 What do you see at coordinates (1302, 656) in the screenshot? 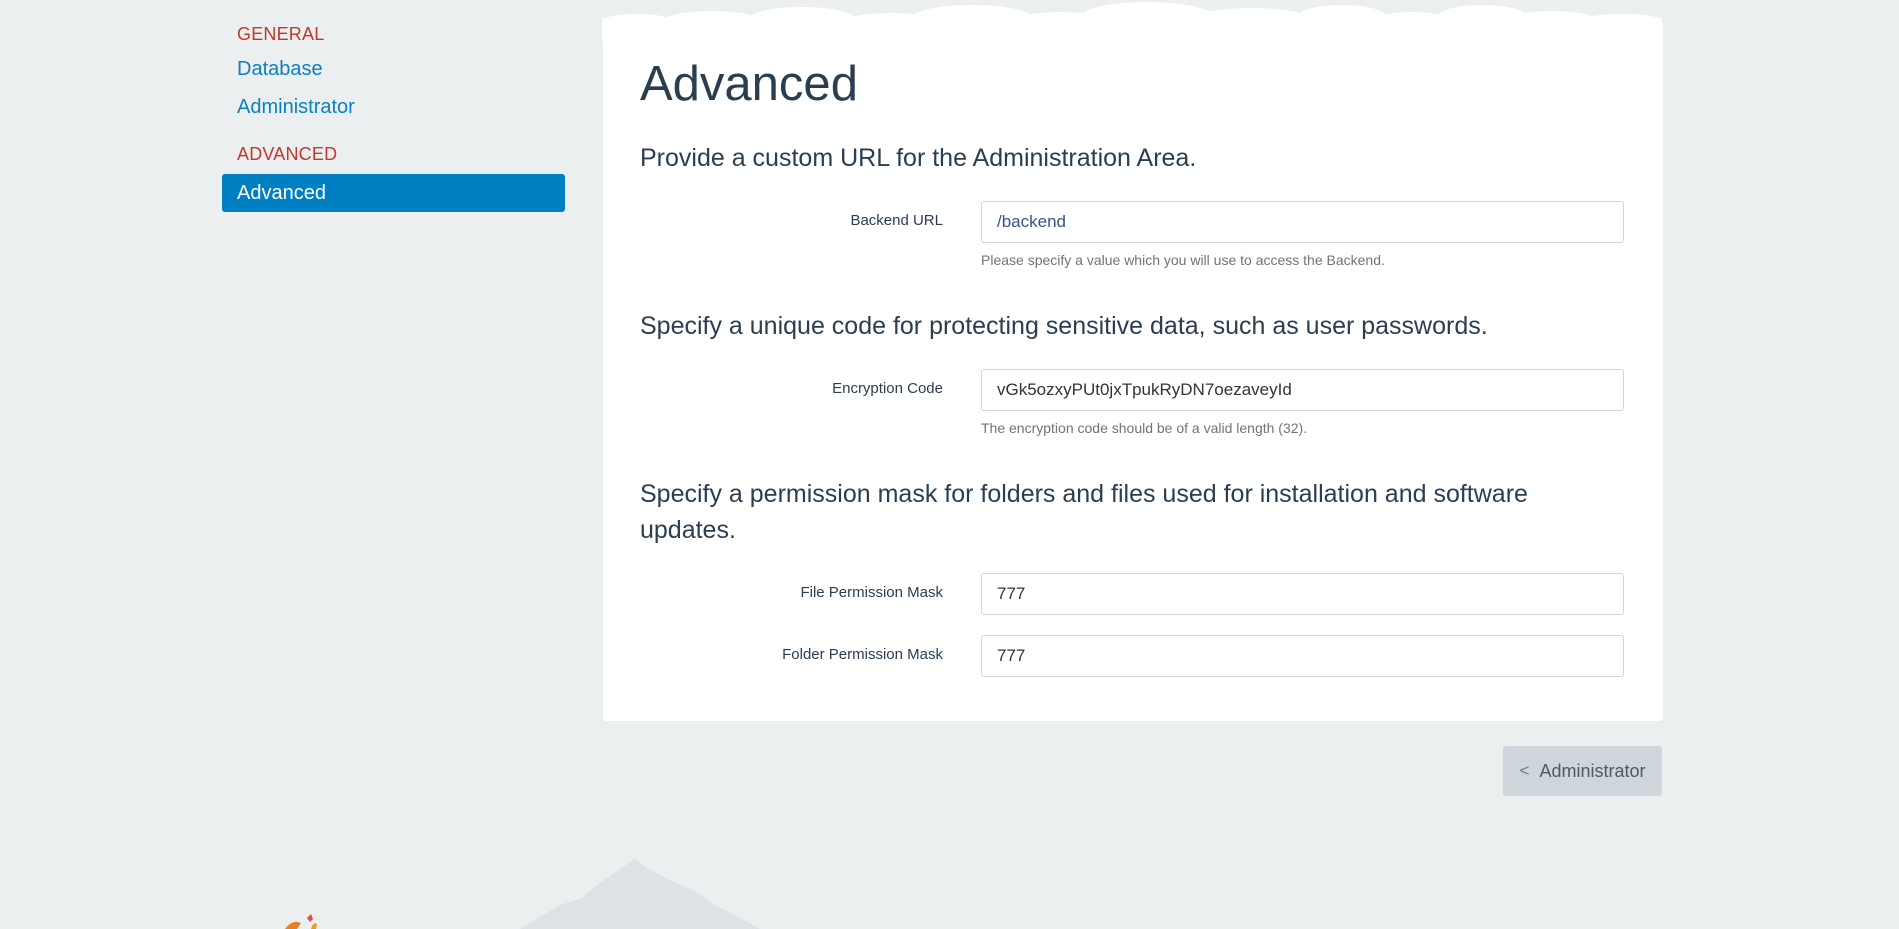
I see `folder-permission-mask-input` at bounding box center [1302, 656].